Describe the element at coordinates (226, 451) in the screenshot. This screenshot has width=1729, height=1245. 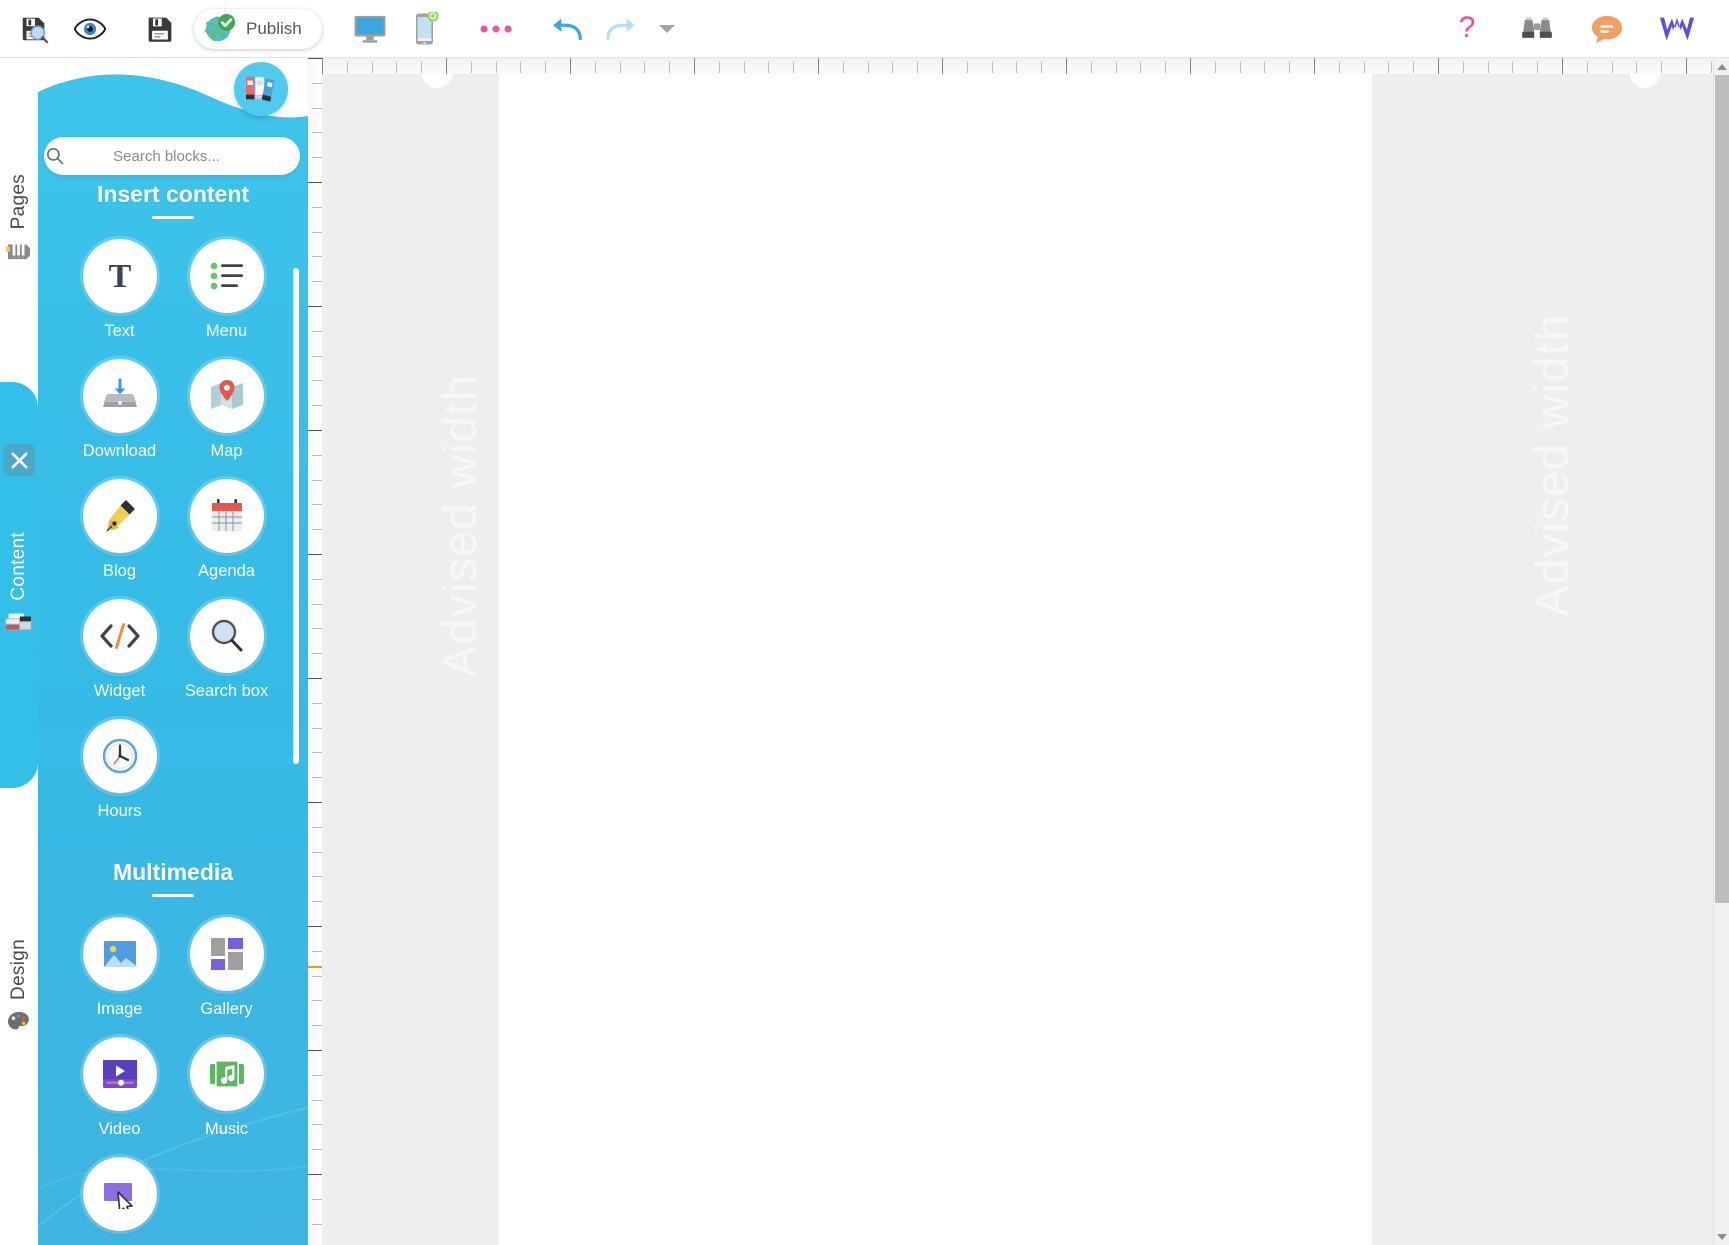
I see `block-label: Map` at that location.